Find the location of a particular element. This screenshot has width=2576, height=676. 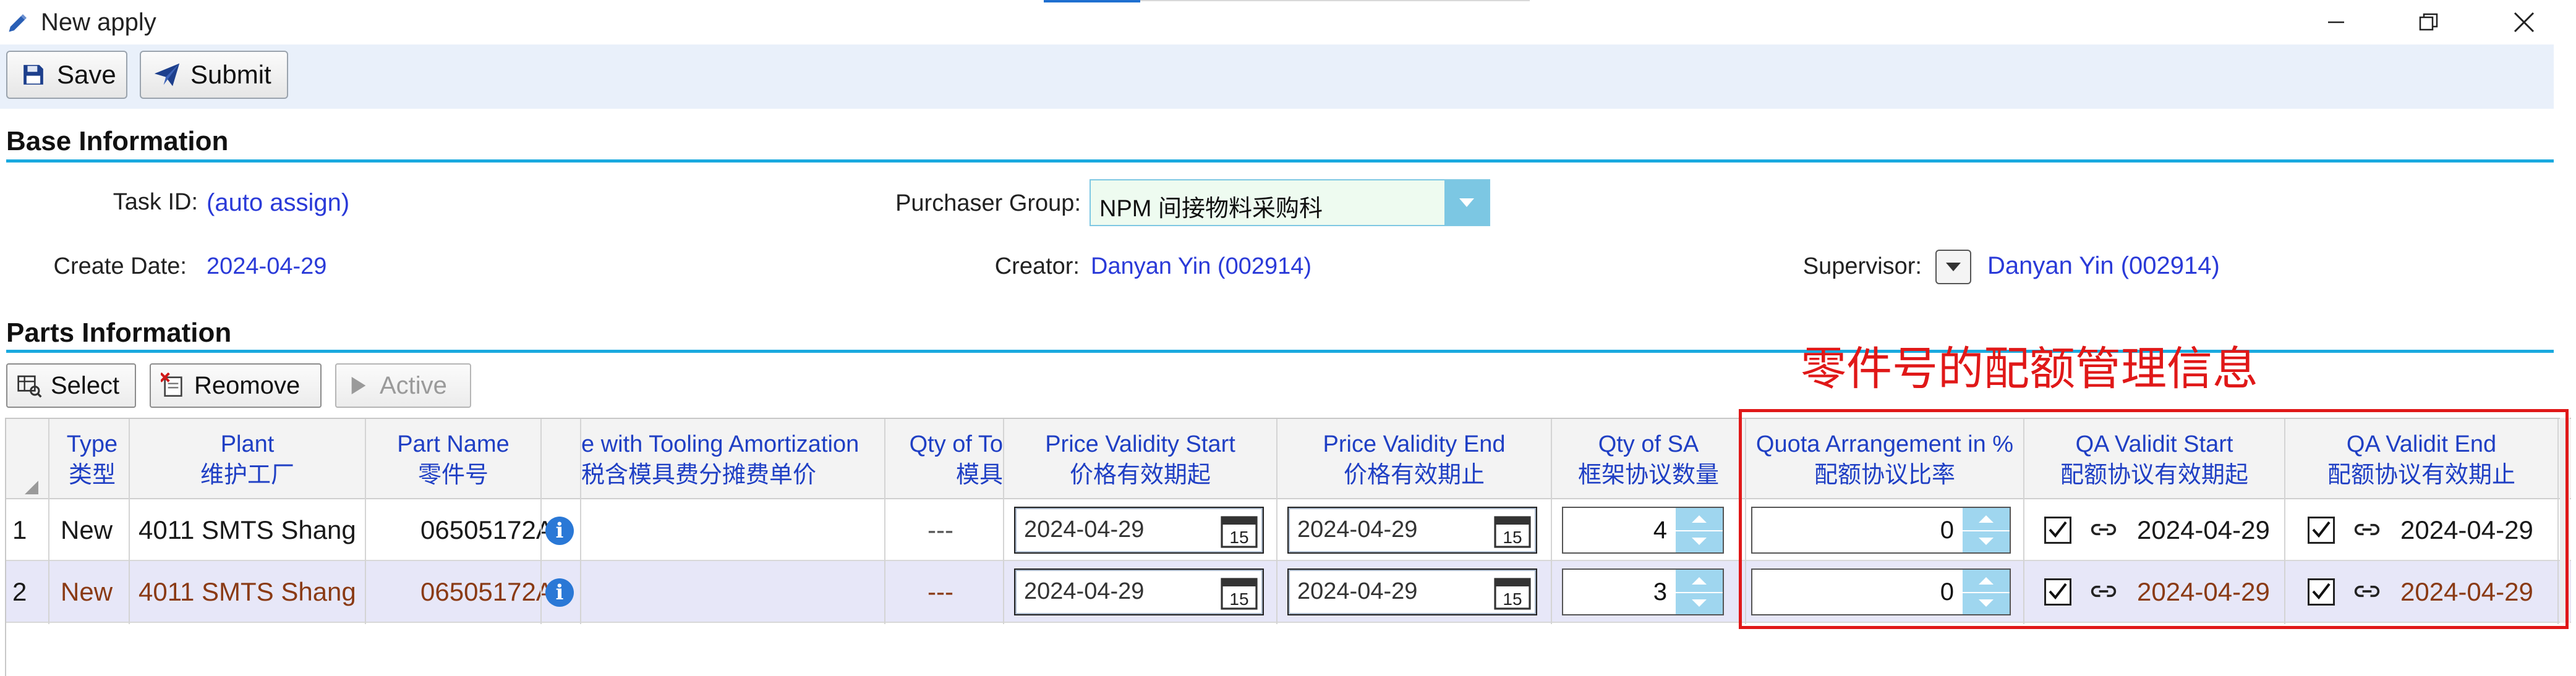

qty-sa-spinner is located at coordinates (1699, 530).